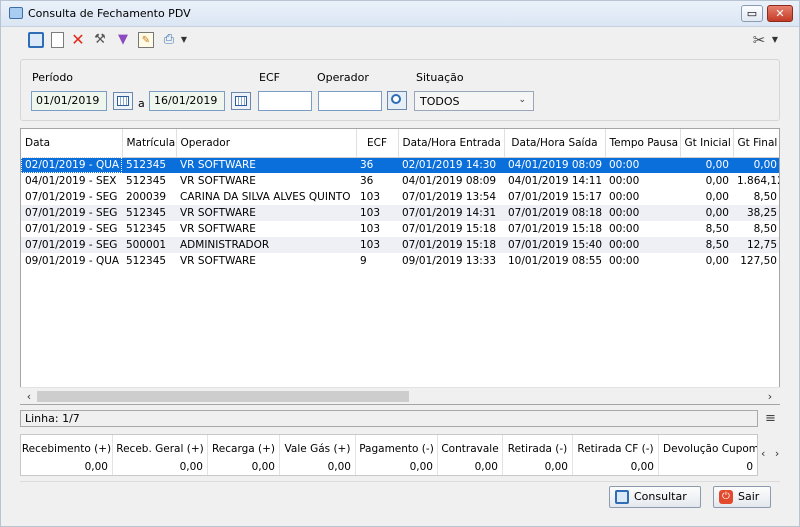 Image resolution: width=800 pixels, height=527 pixels. Describe the element at coordinates (78, 40) in the screenshot. I see `delete-icon: ✕` at that location.